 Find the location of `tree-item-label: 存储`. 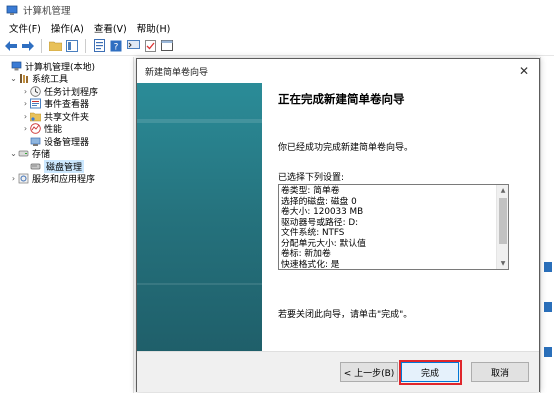

tree-item-label: 存储 is located at coordinates (41, 155).